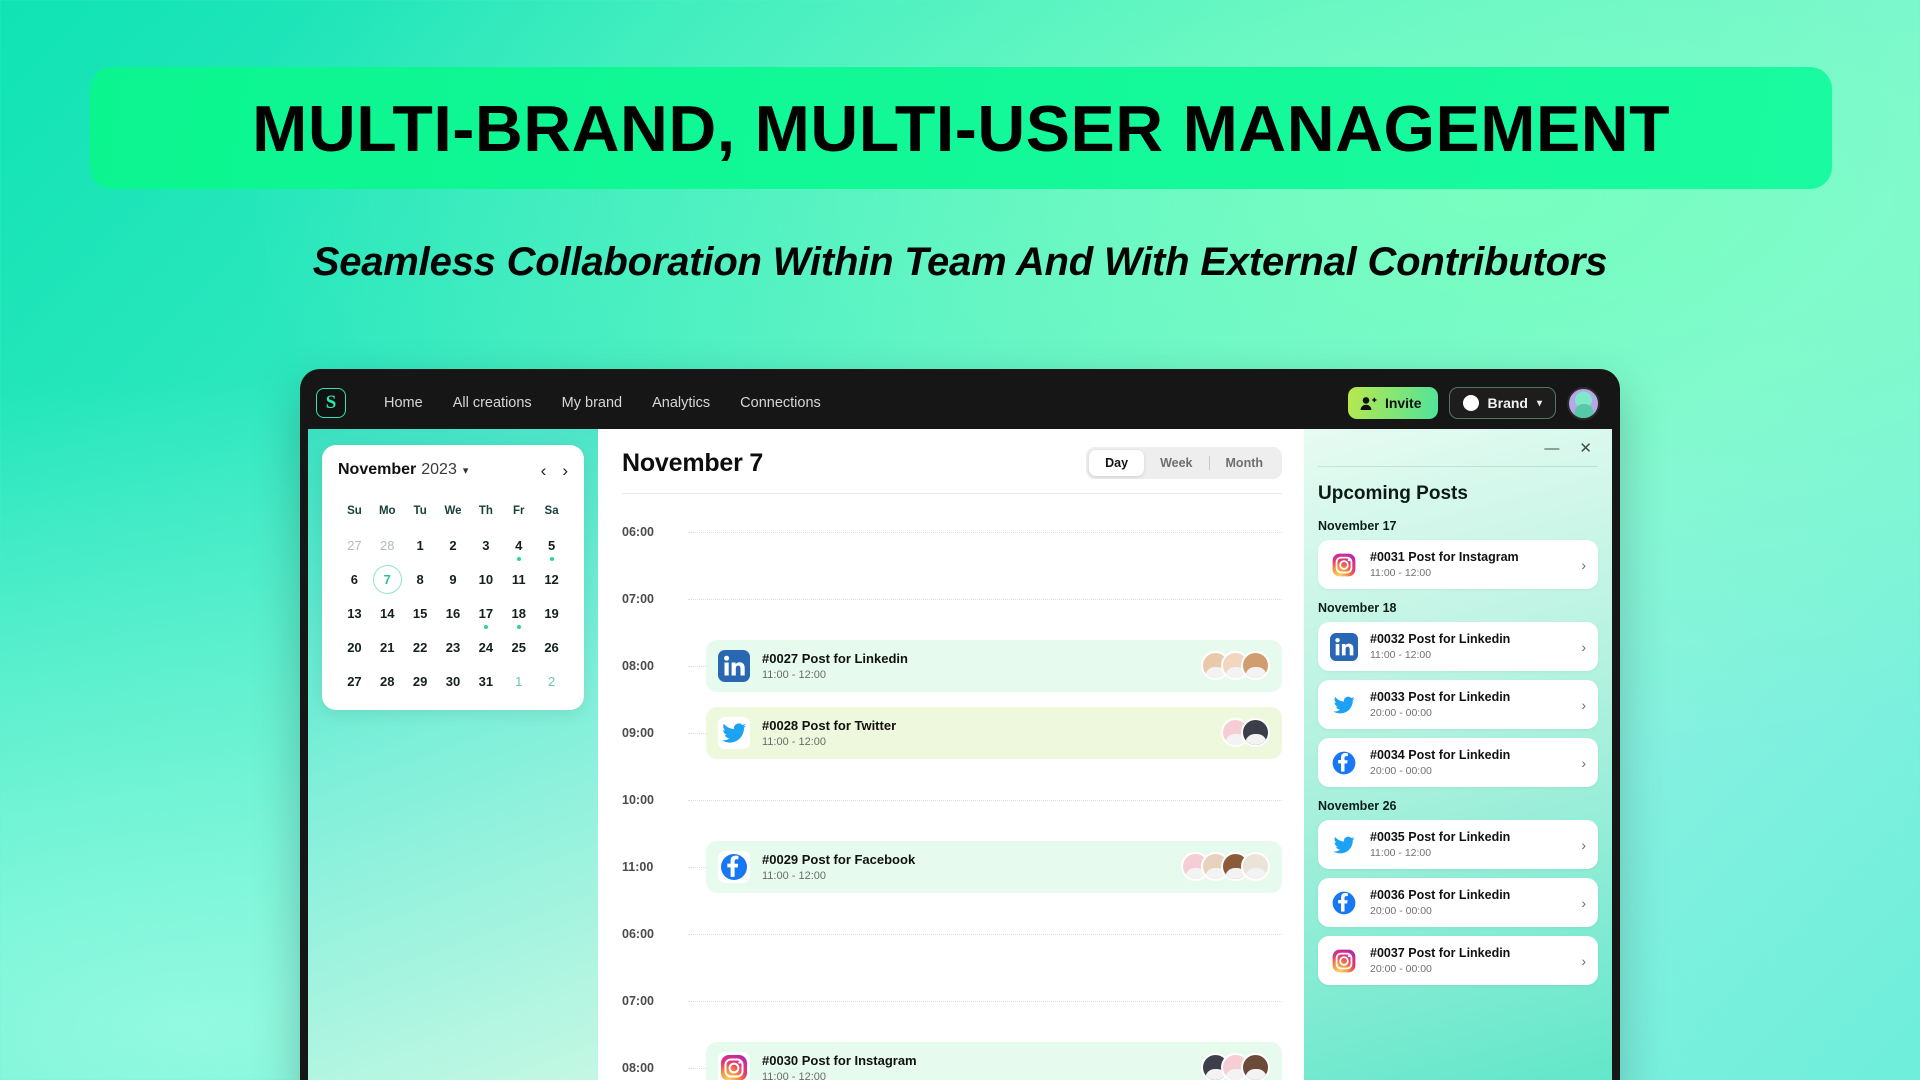 The height and width of the screenshot is (1080, 1920). I want to click on chevron-down-icon: ▾, so click(466, 470).